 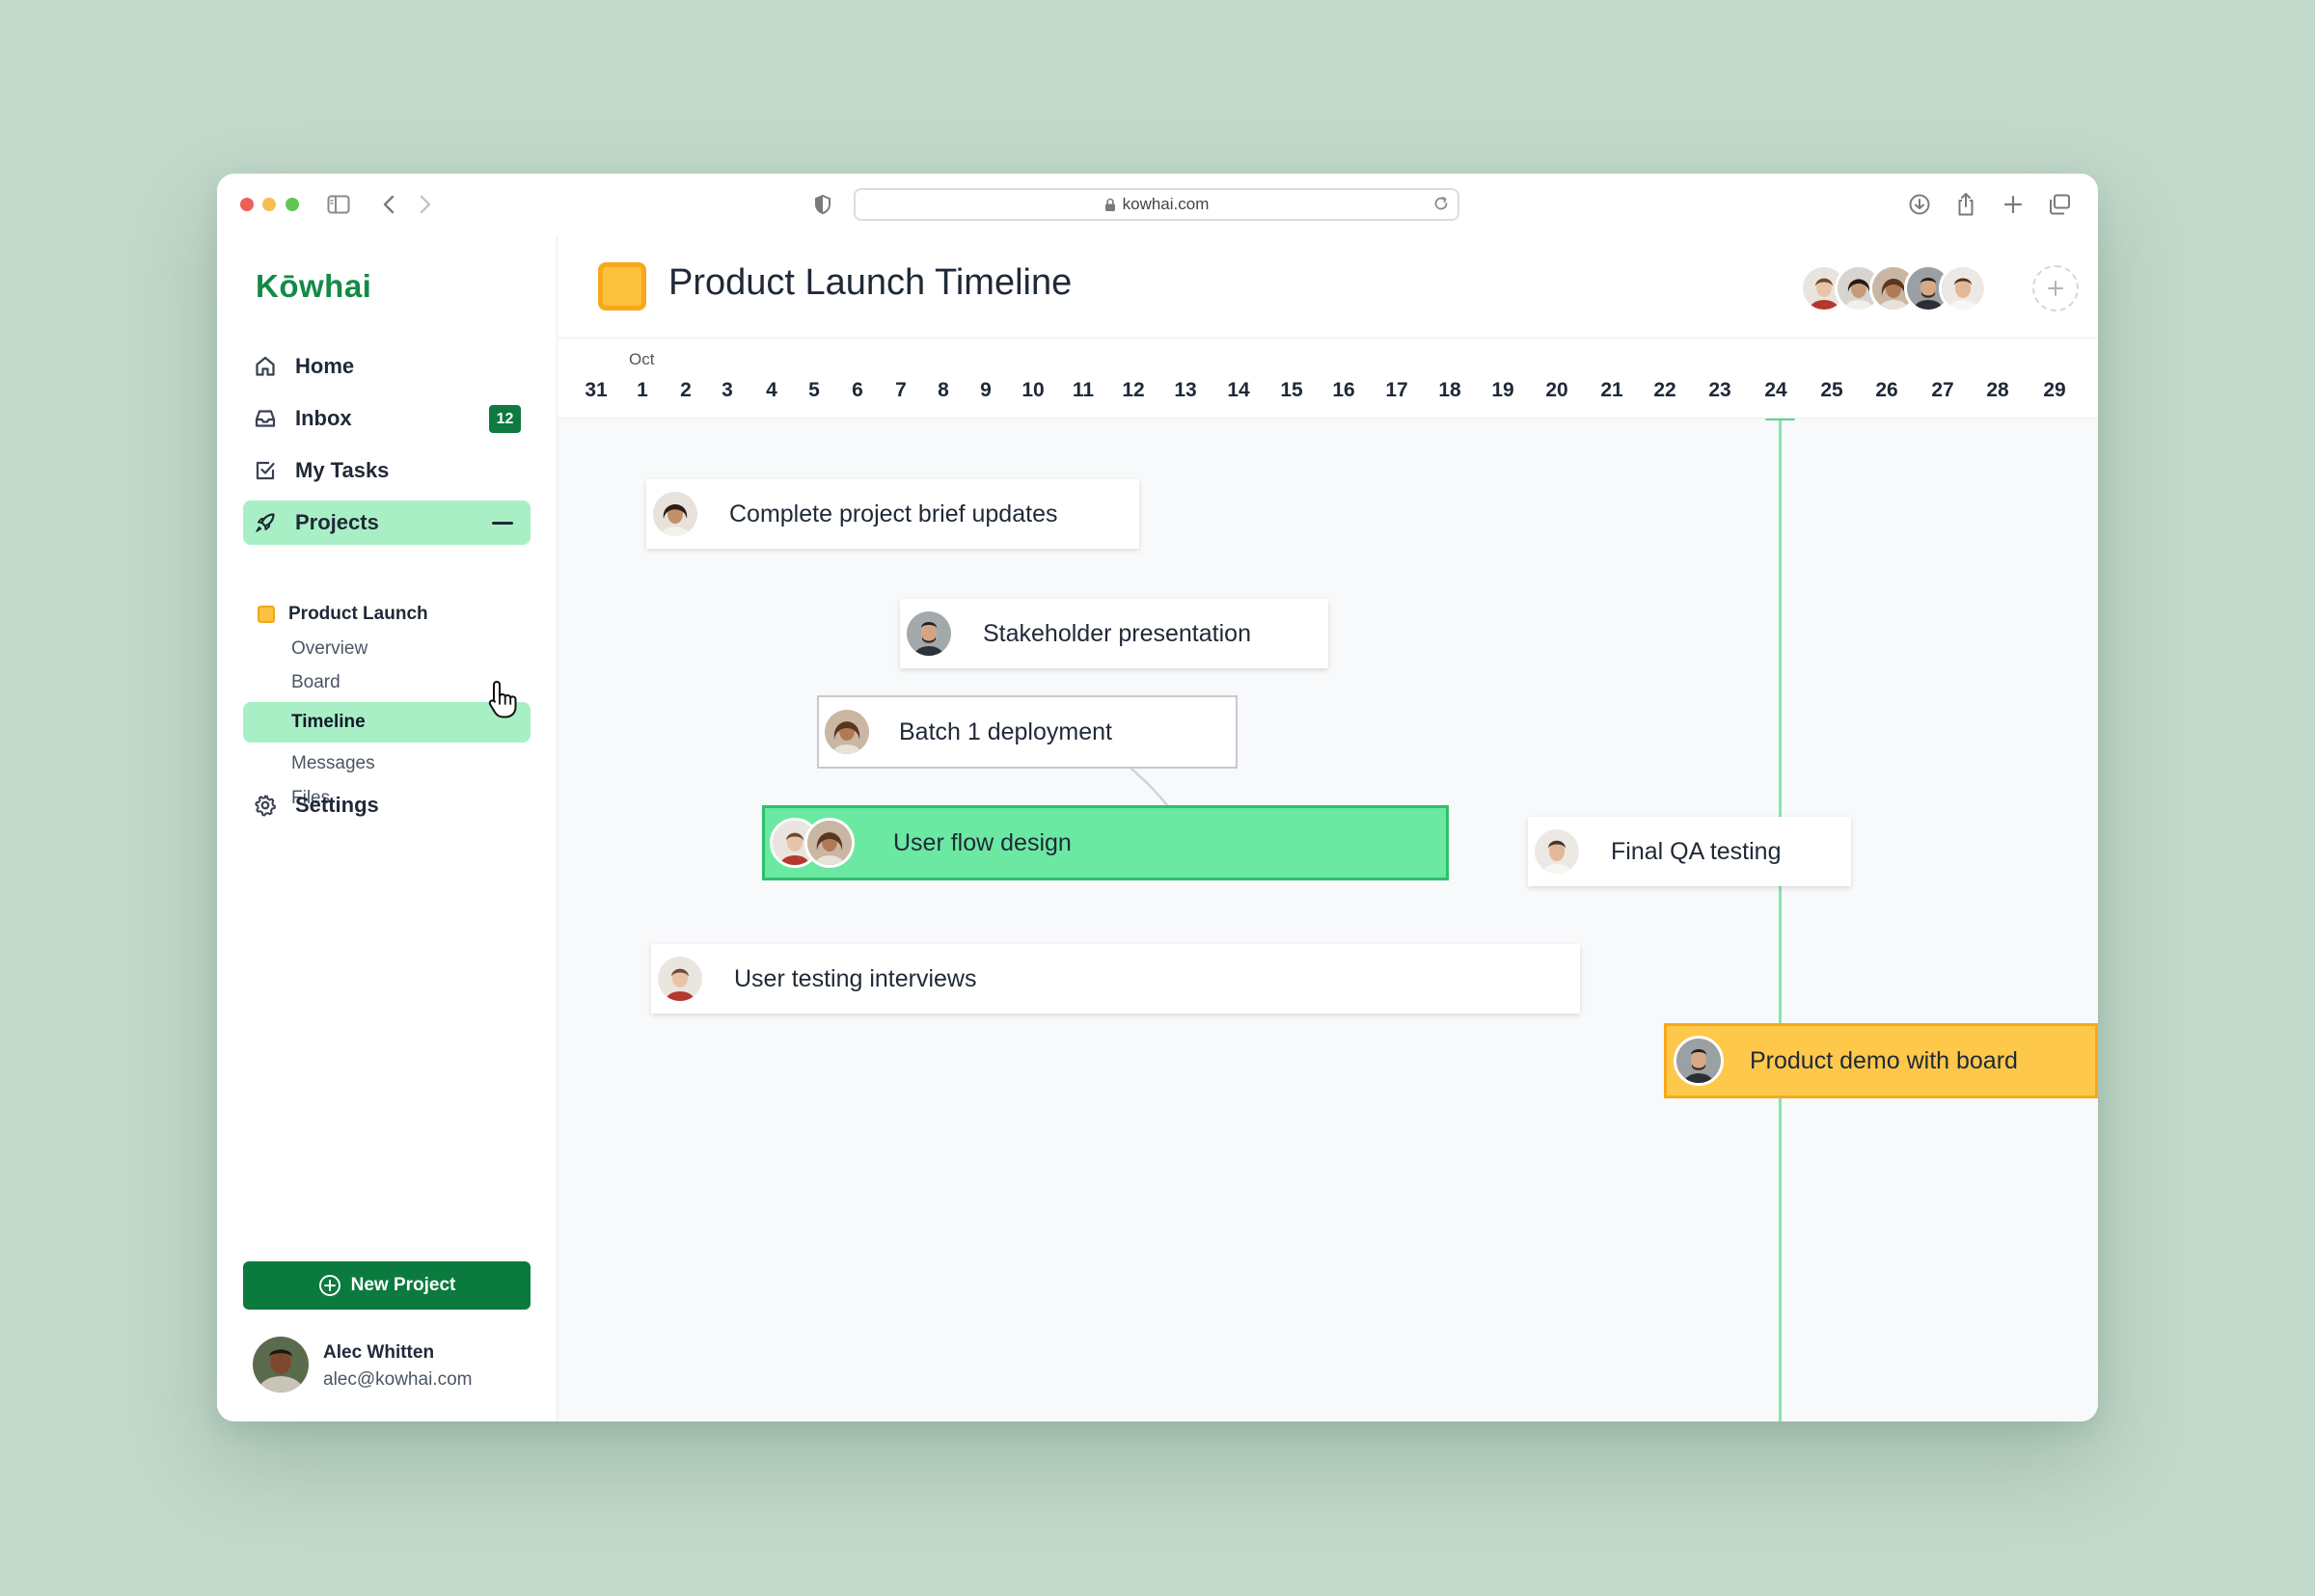 What do you see at coordinates (265, 471) in the screenshot?
I see `checkbox-icon` at bounding box center [265, 471].